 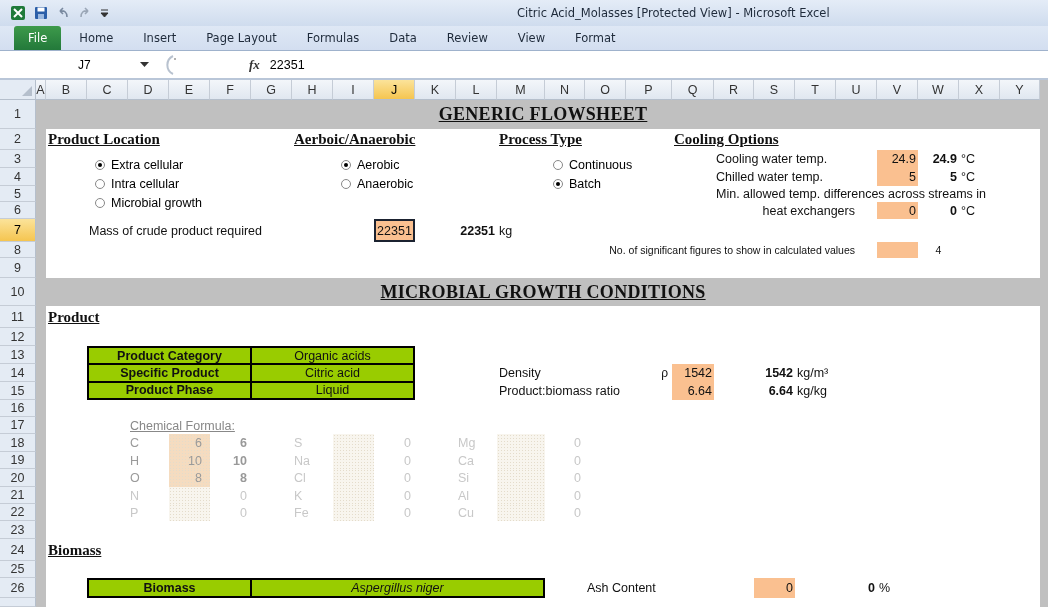 What do you see at coordinates (979, 90) in the screenshot?
I see `column-header: X` at bounding box center [979, 90].